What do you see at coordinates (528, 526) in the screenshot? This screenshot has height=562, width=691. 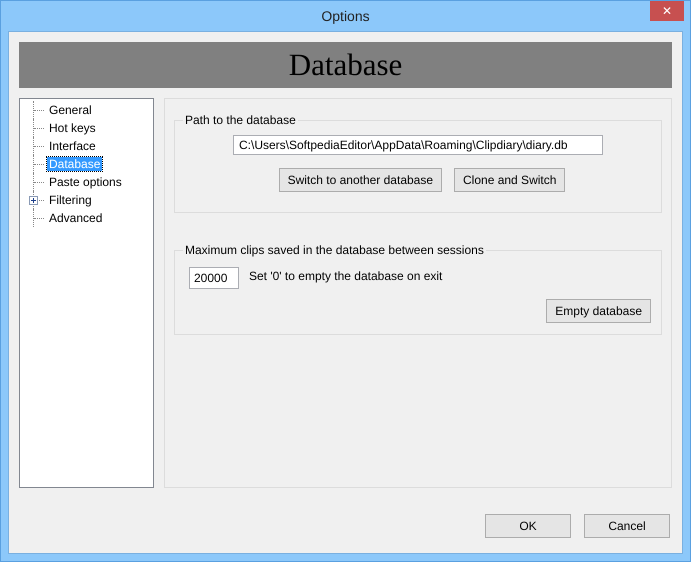 I see `dialog-button: OK` at bounding box center [528, 526].